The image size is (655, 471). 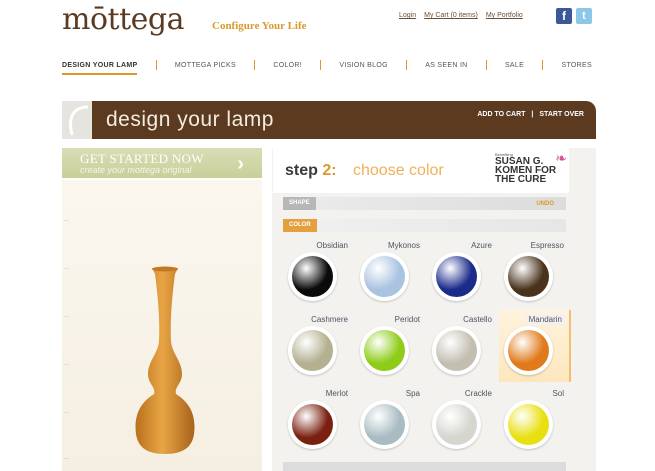 What do you see at coordinates (478, 393) in the screenshot?
I see `color-swatch-label: Crackle` at bounding box center [478, 393].